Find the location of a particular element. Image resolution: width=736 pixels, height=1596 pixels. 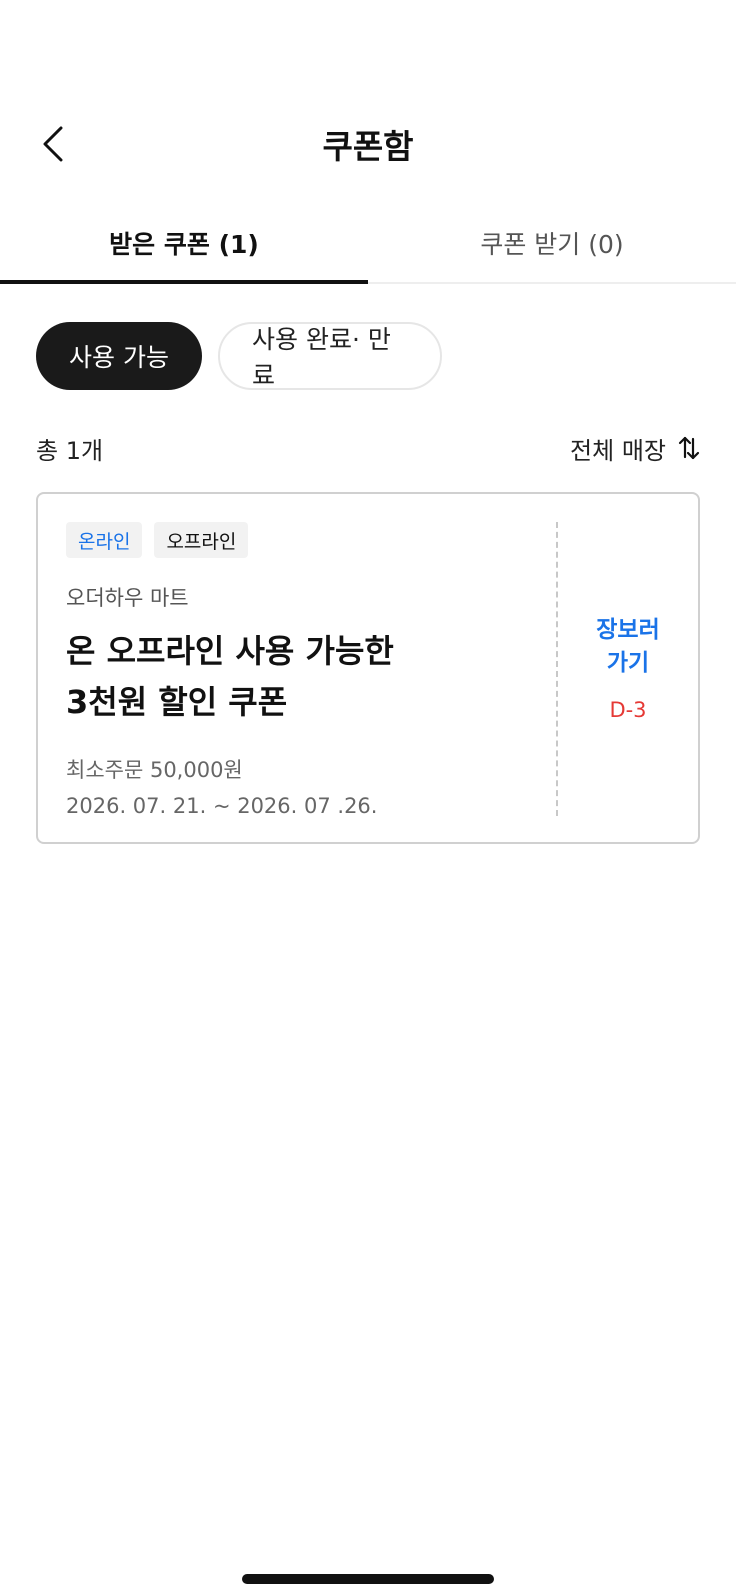

coupon-tags: 온라인 오프라인 is located at coordinates (316, 540).